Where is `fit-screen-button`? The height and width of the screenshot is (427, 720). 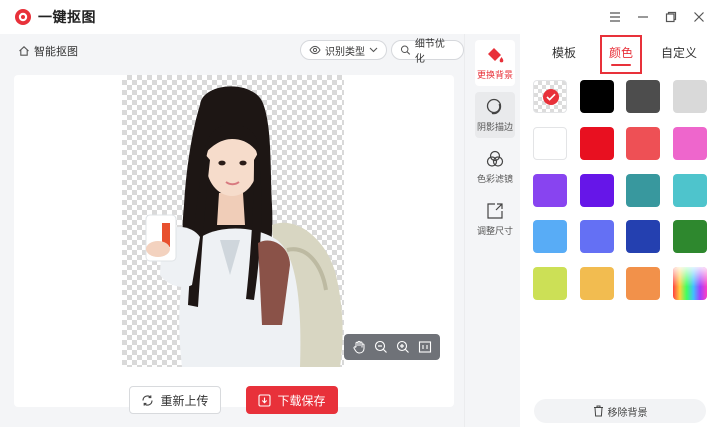 fit-screen-button is located at coordinates (425, 347).